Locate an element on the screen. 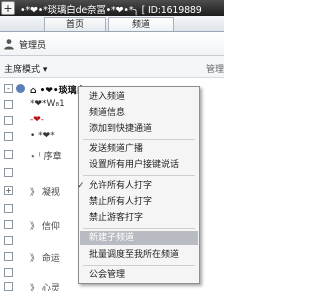 This screenshot has width=320, height=291. tab-home: 首页 is located at coordinates (75, 24).